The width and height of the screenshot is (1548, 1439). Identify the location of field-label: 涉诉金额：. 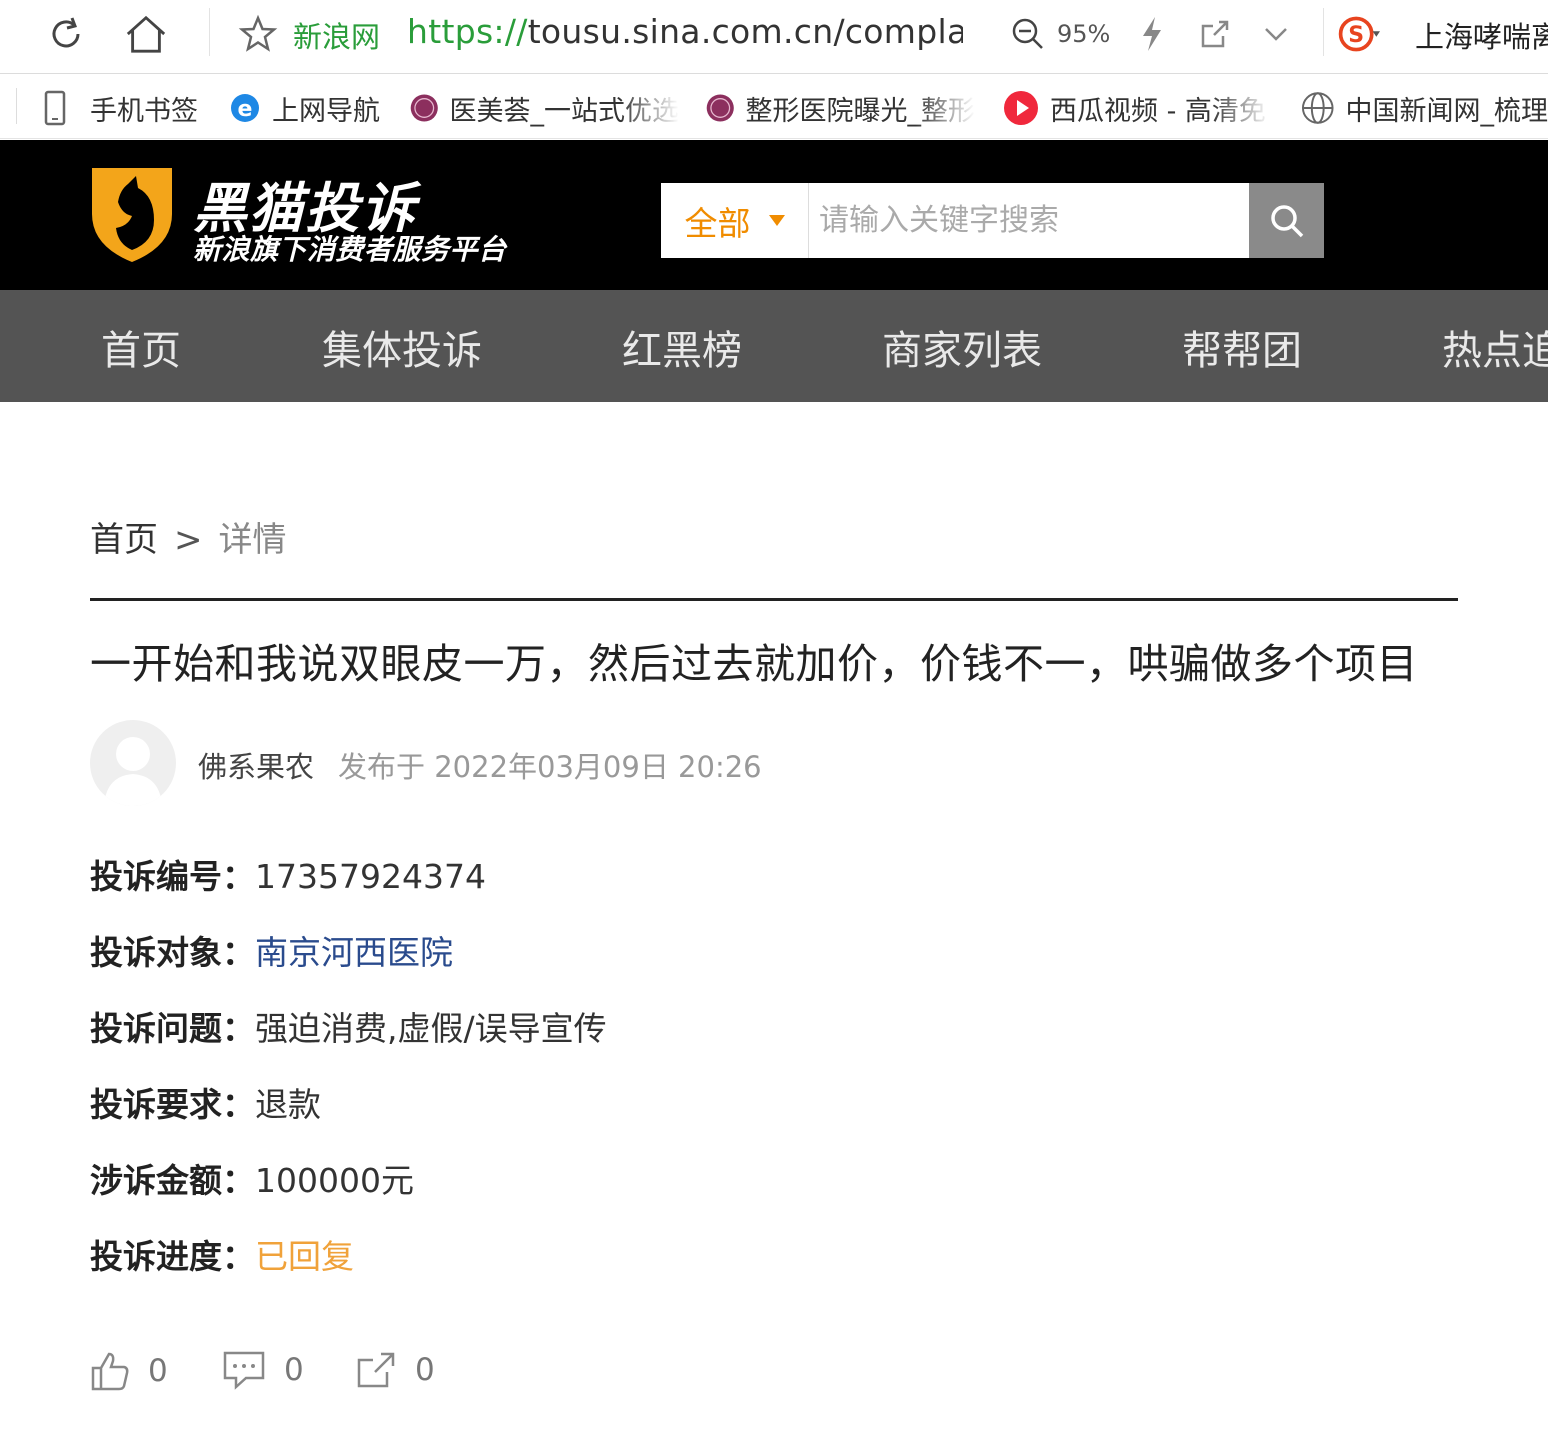
(172, 1180).